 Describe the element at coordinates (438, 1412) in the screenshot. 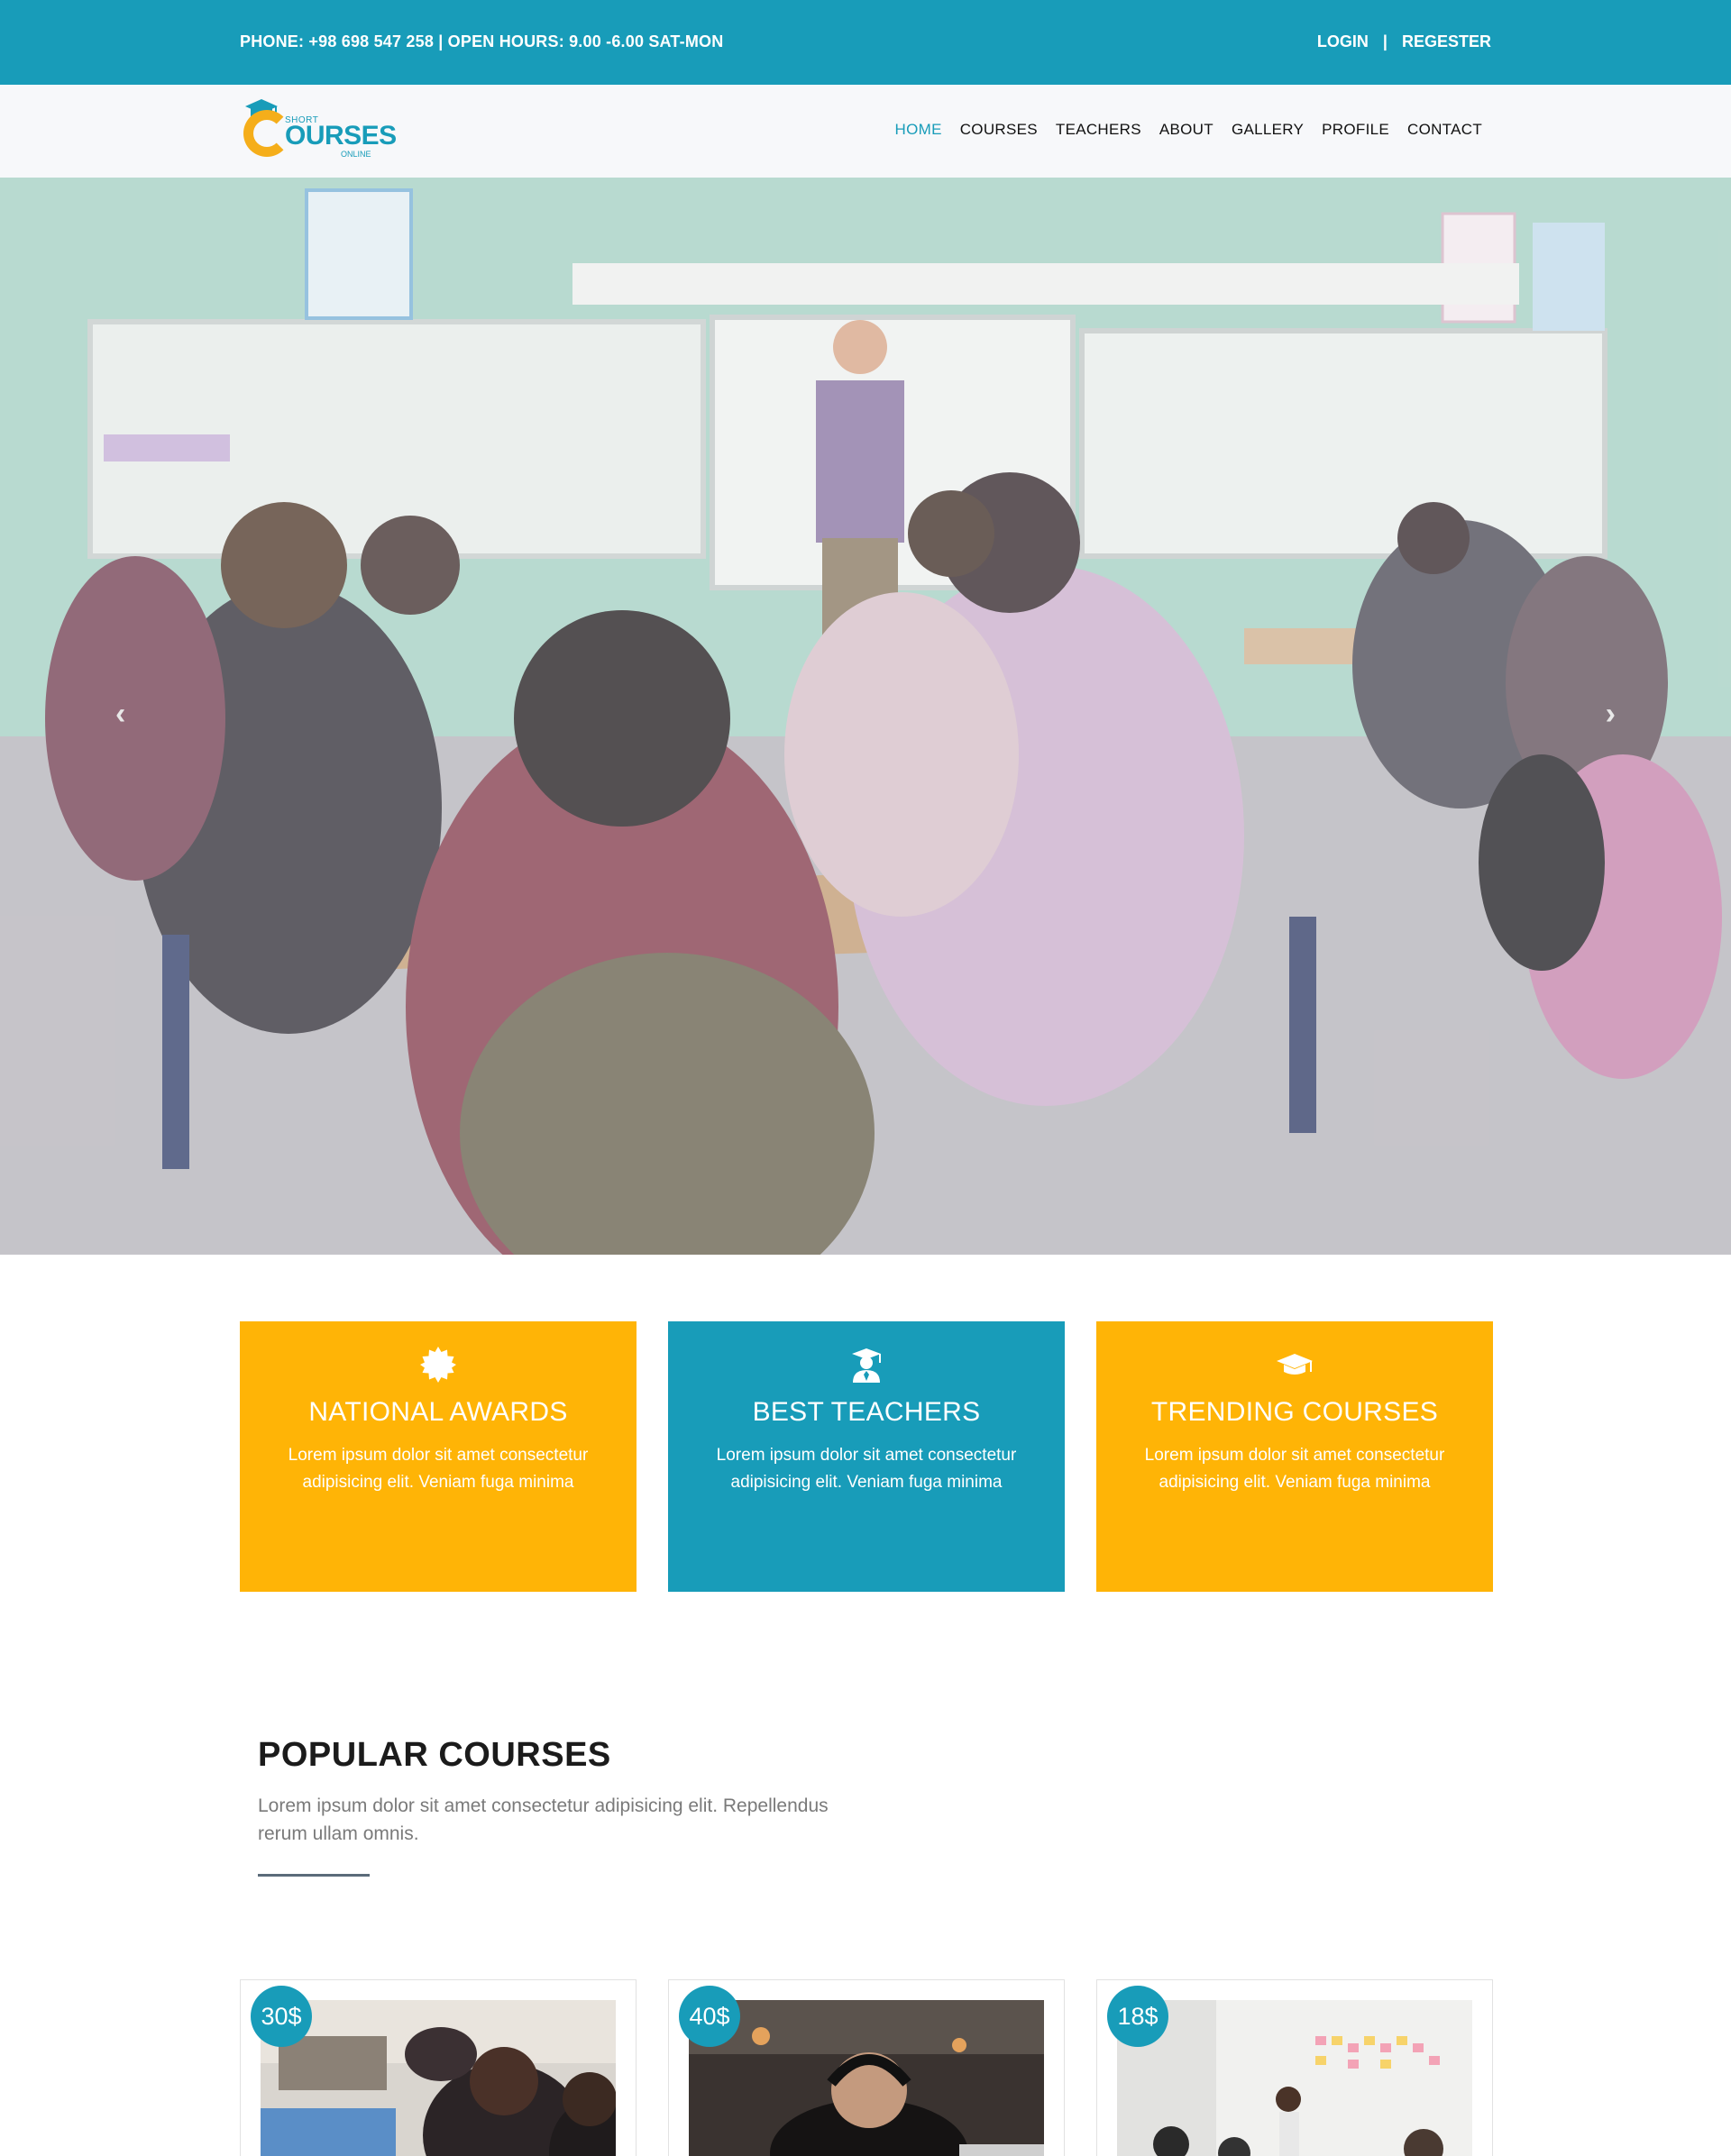

I see `feature-title: NATIONAL AWARDS` at that location.